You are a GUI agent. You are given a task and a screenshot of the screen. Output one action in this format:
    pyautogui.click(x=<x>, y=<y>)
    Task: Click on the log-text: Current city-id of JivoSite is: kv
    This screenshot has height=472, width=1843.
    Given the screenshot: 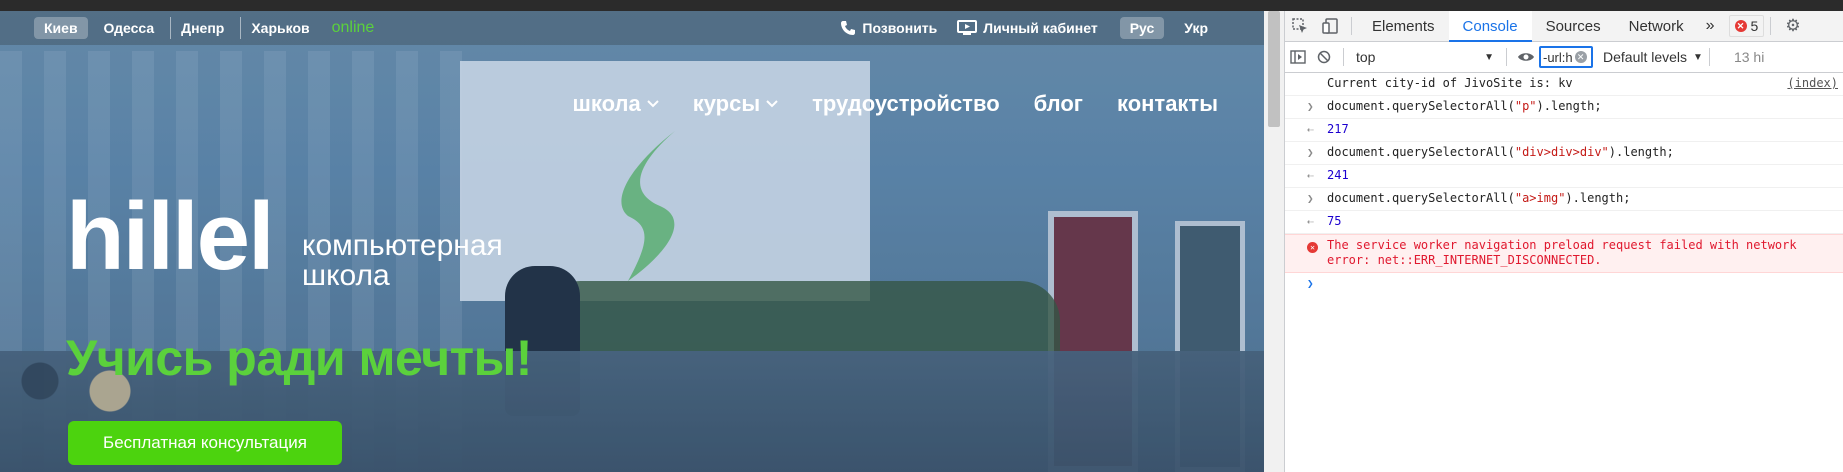 What is the action you would take?
    pyautogui.click(x=1450, y=83)
    